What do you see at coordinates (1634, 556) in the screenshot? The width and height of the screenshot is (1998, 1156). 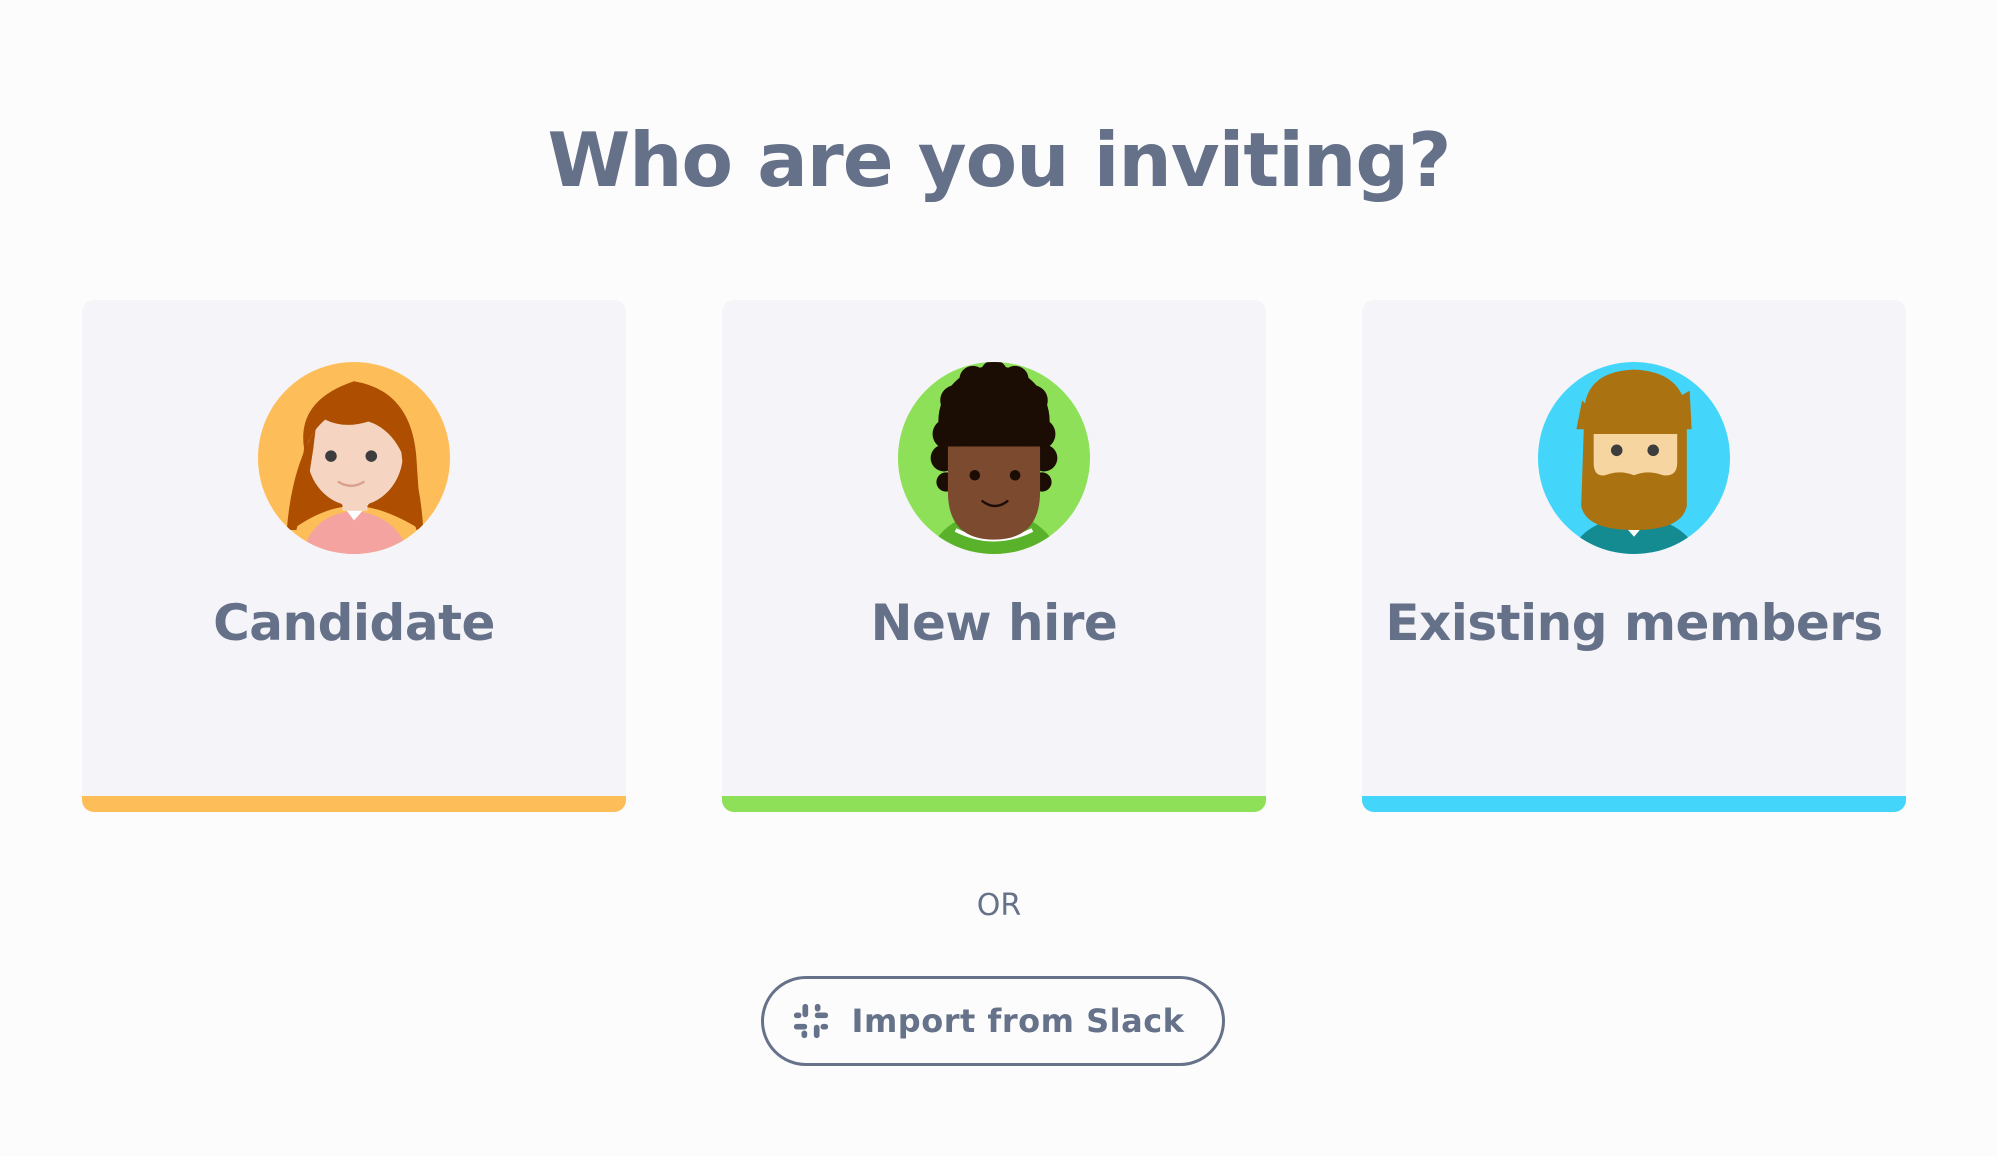 I see `existing-members-card: Existing members` at bounding box center [1634, 556].